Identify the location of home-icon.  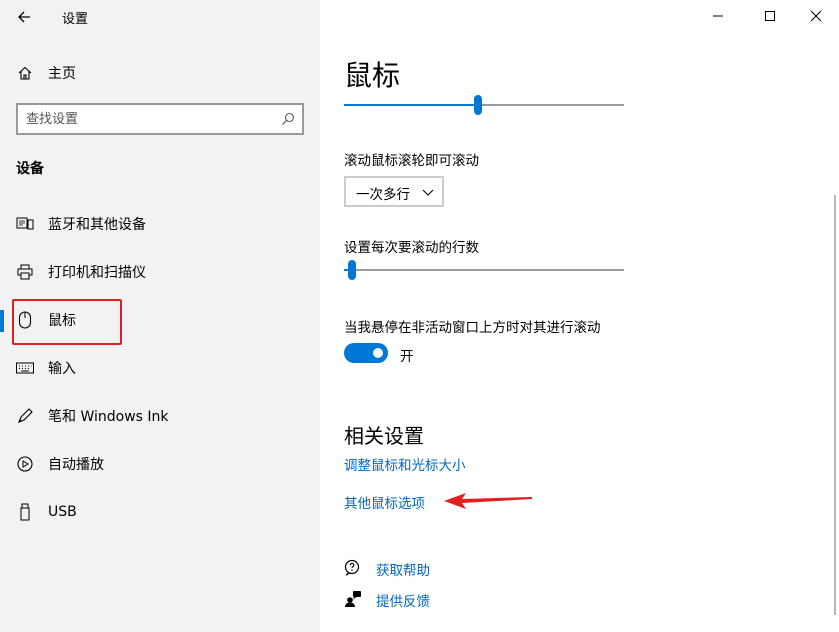
(25, 73).